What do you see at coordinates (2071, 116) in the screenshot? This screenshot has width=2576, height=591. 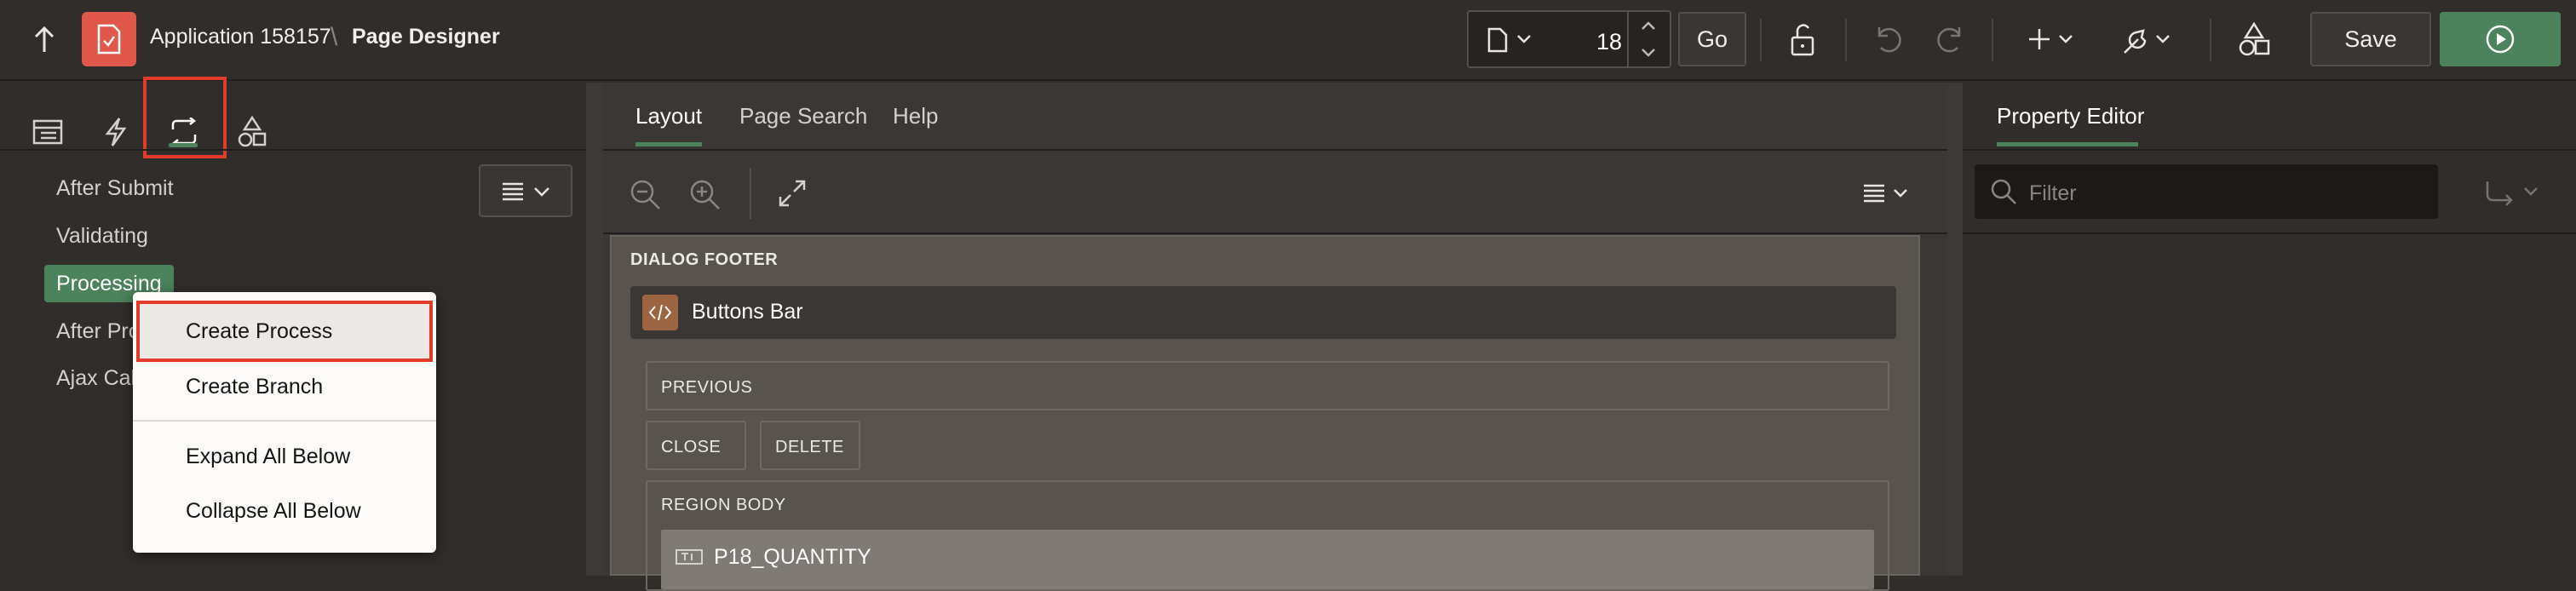 I see `tab-property-editor: Property Editor` at bounding box center [2071, 116].